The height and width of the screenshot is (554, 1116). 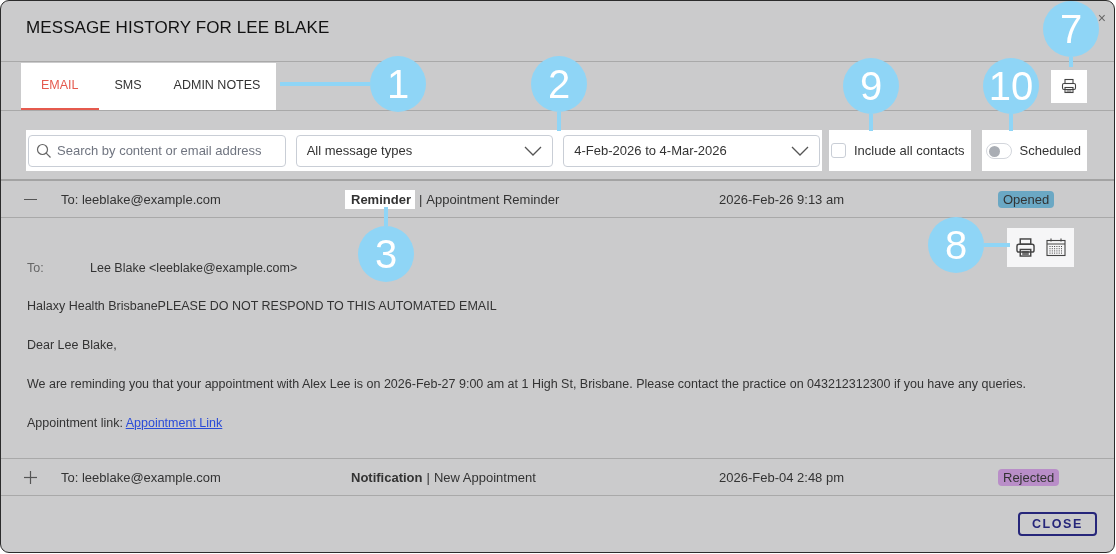 What do you see at coordinates (30, 477) in the screenshot?
I see `plus-icon` at bounding box center [30, 477].